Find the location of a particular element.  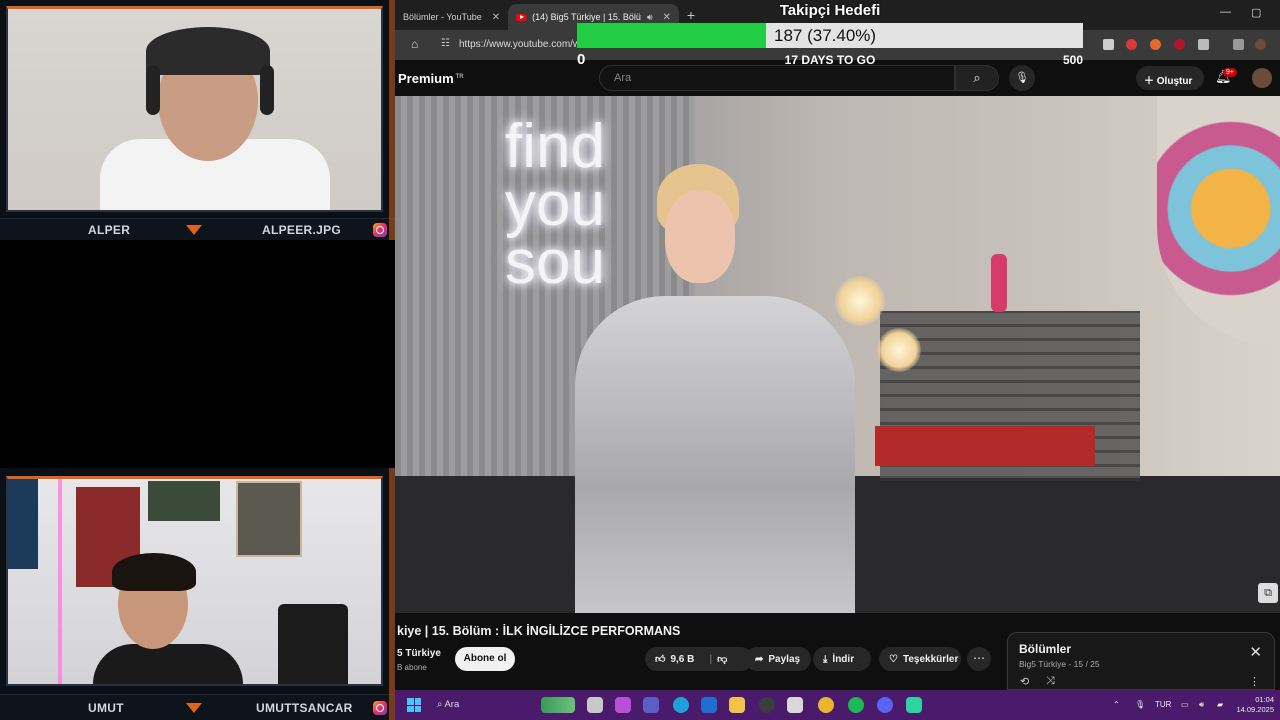

close-icon: ✕ is located at coordinates (1255, 652).